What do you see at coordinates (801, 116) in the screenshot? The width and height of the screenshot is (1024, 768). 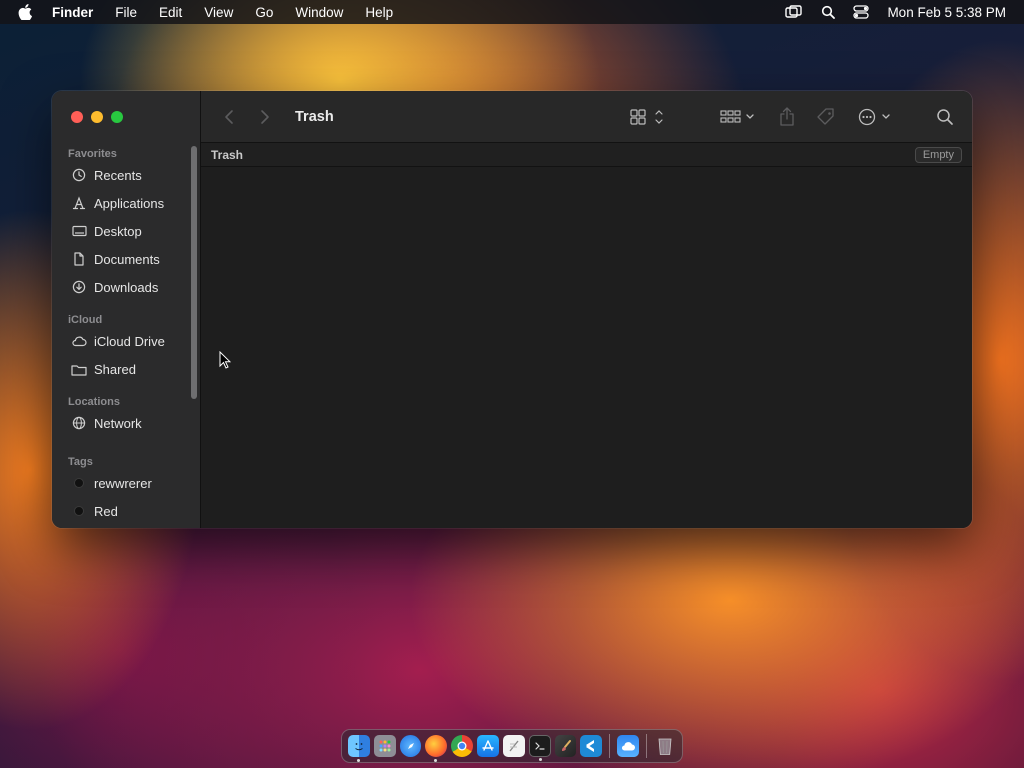 I see `toolbar-actions` at bounding box center [801, 116].